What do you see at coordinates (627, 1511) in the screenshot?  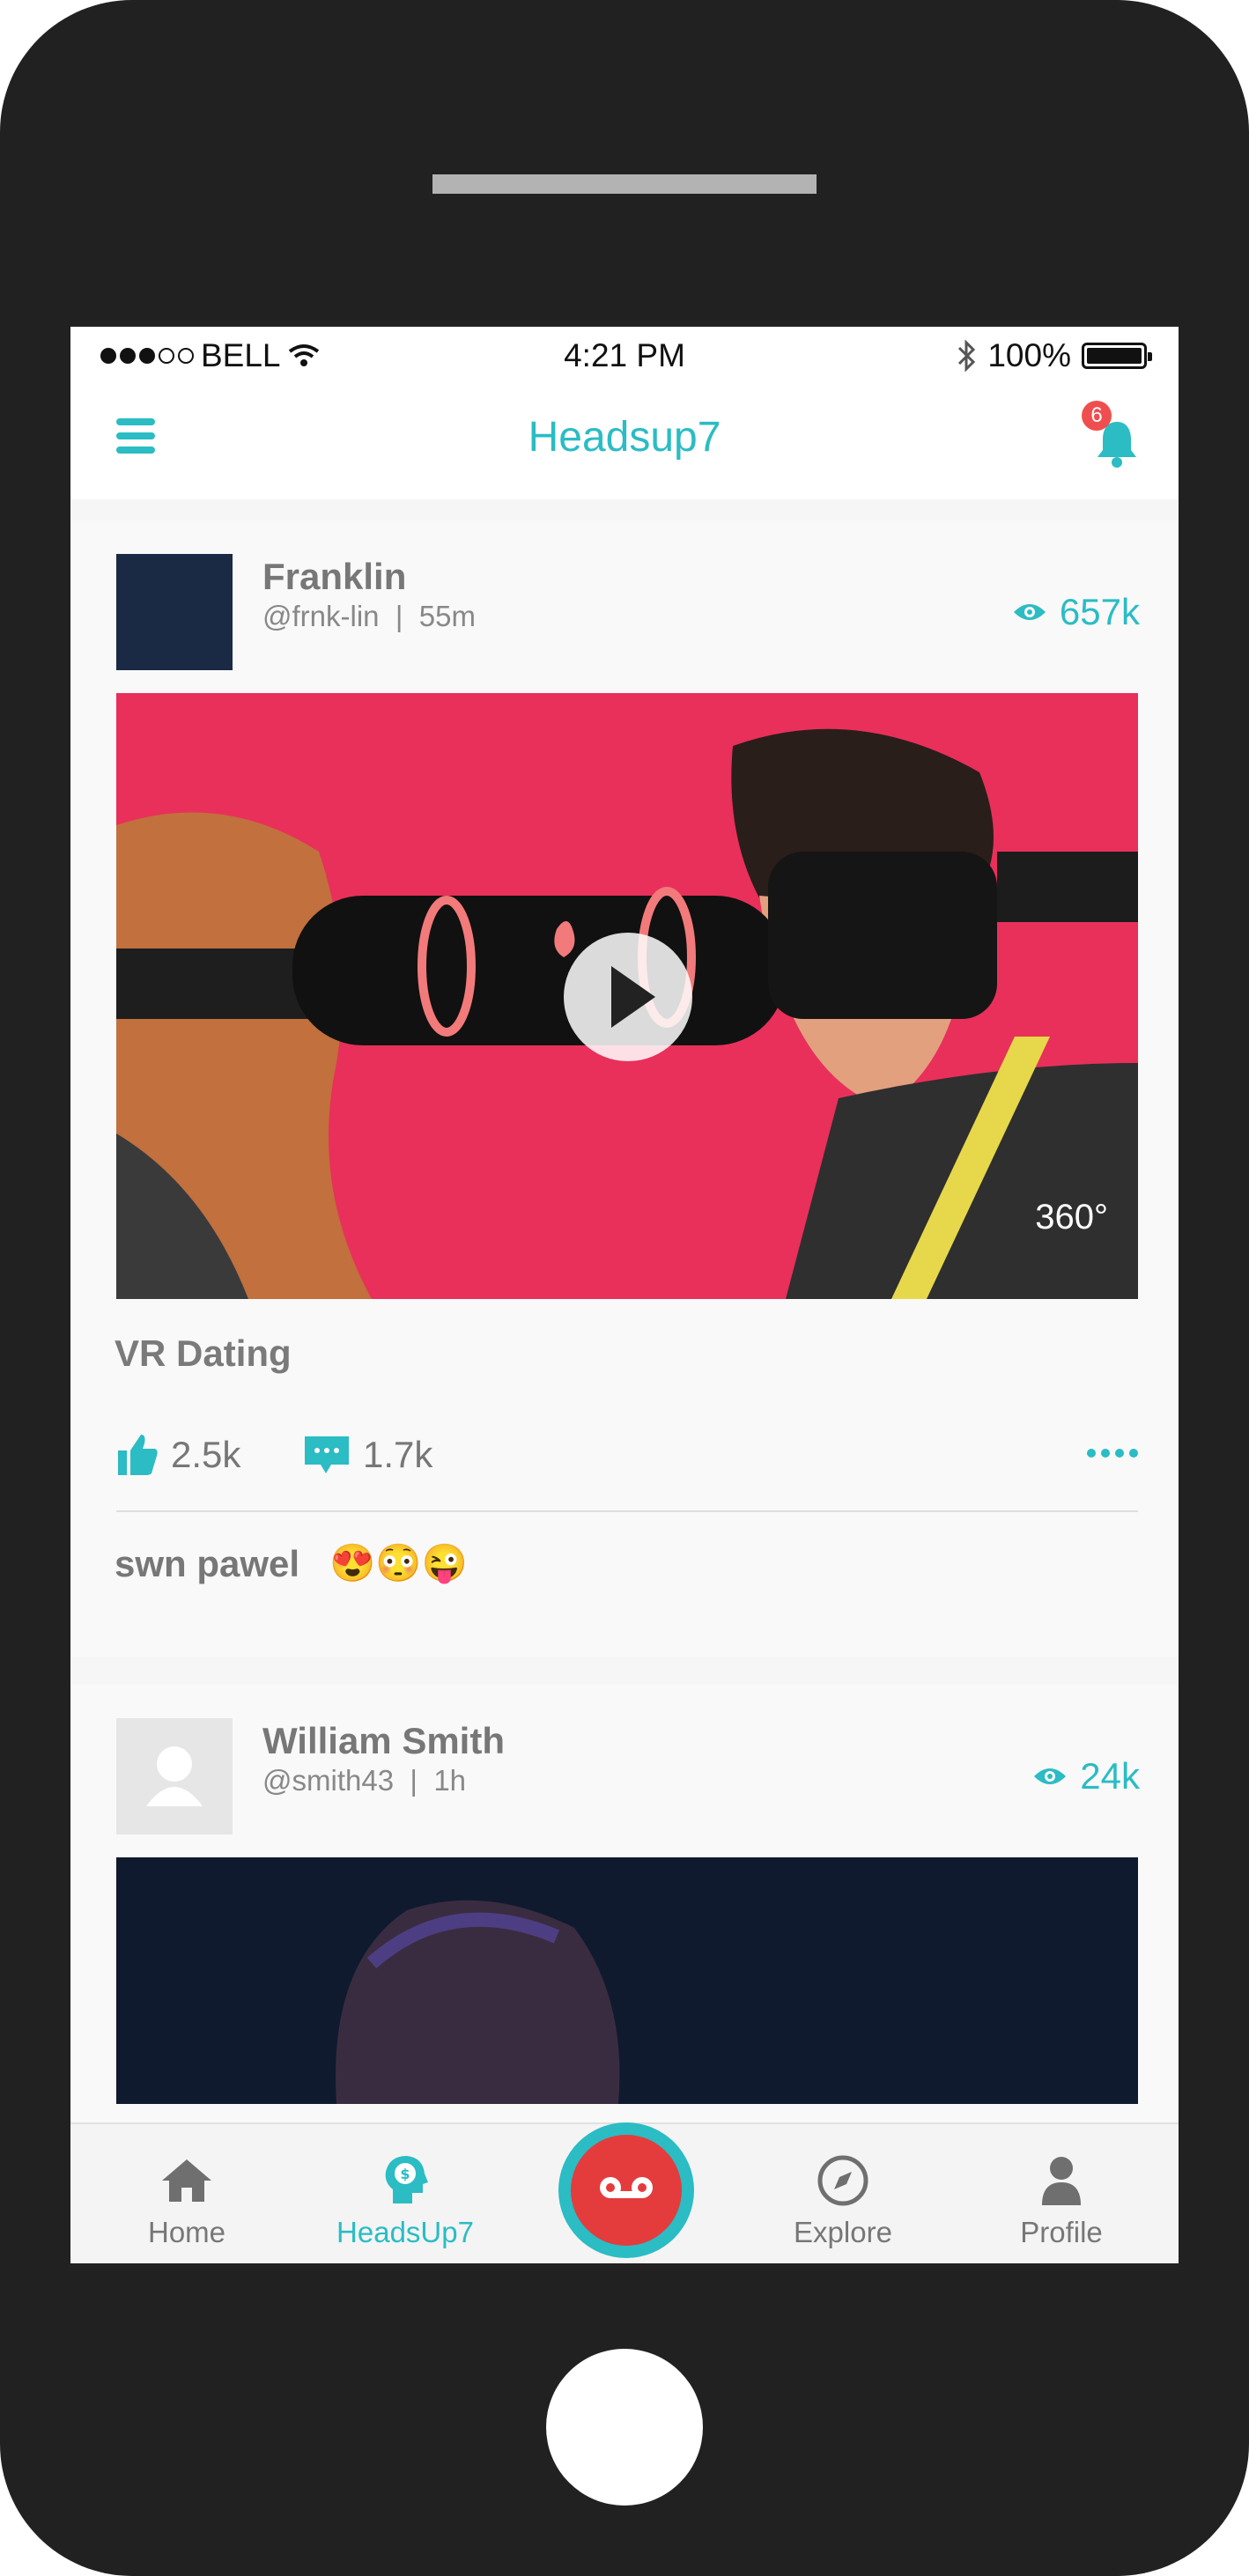 I see `divider` at bounding box center [627, 1511].